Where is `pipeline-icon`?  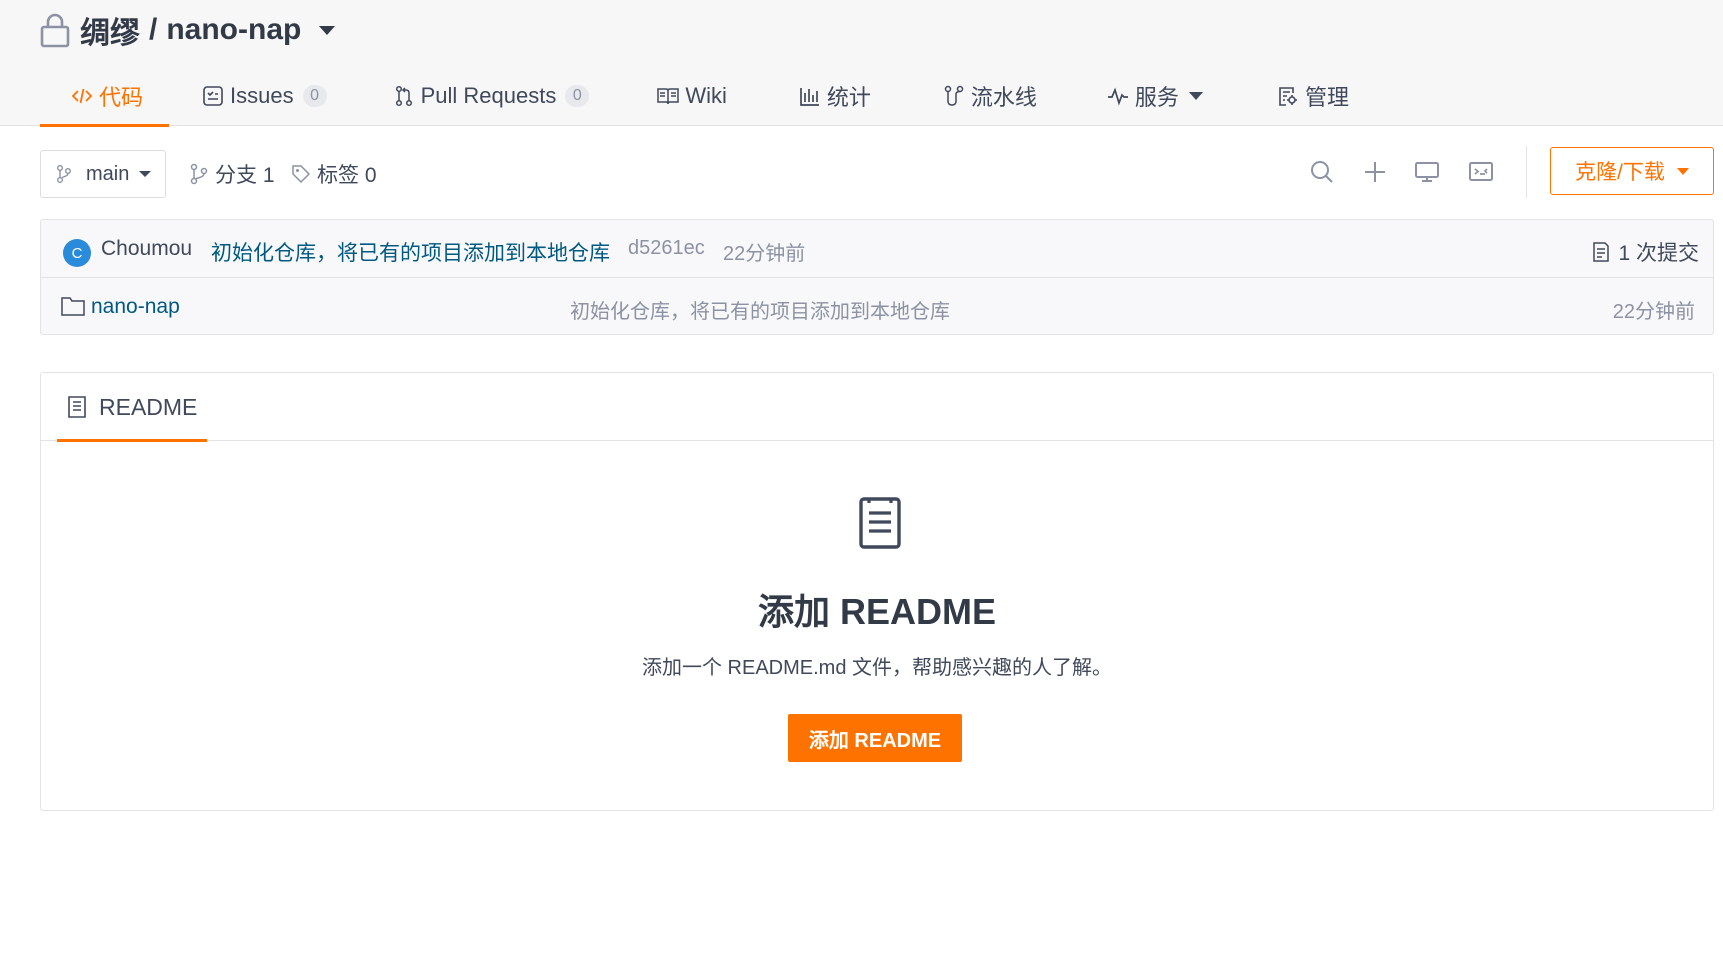 pipeline-icon is located at coordinates (954, 95).